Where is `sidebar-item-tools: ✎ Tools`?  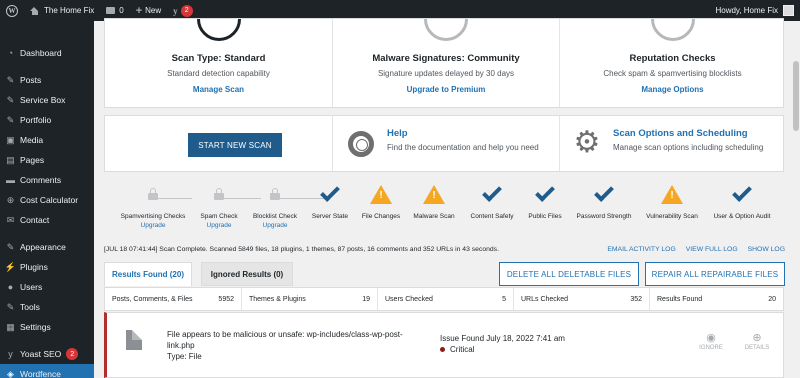 sidebar-item-tools: ✎ Tools is located at coordinates (47, 307).